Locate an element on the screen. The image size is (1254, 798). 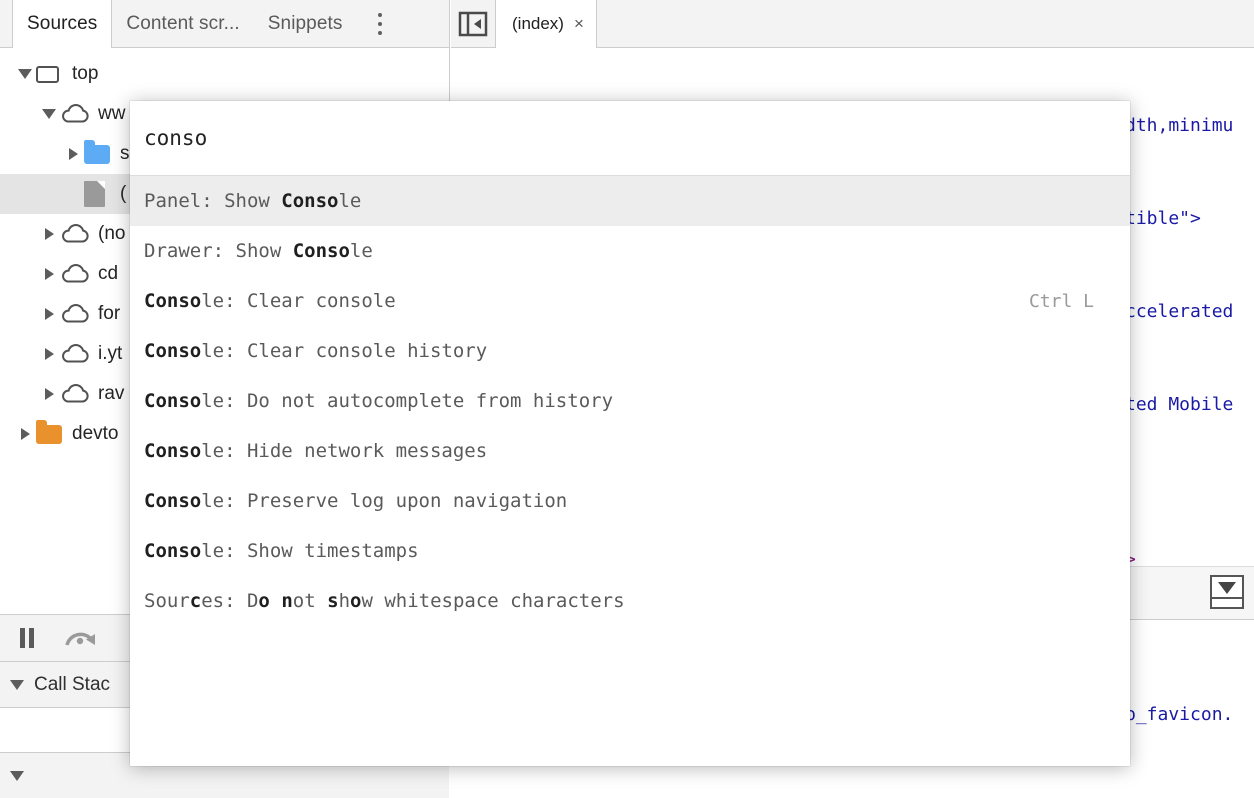
folder-orange-icon is located at coordinates (50, 431).